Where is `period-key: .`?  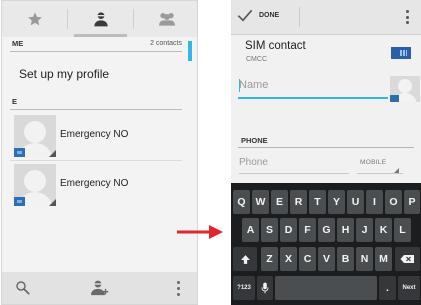 period-key: . is located at coordinates (387, 288).